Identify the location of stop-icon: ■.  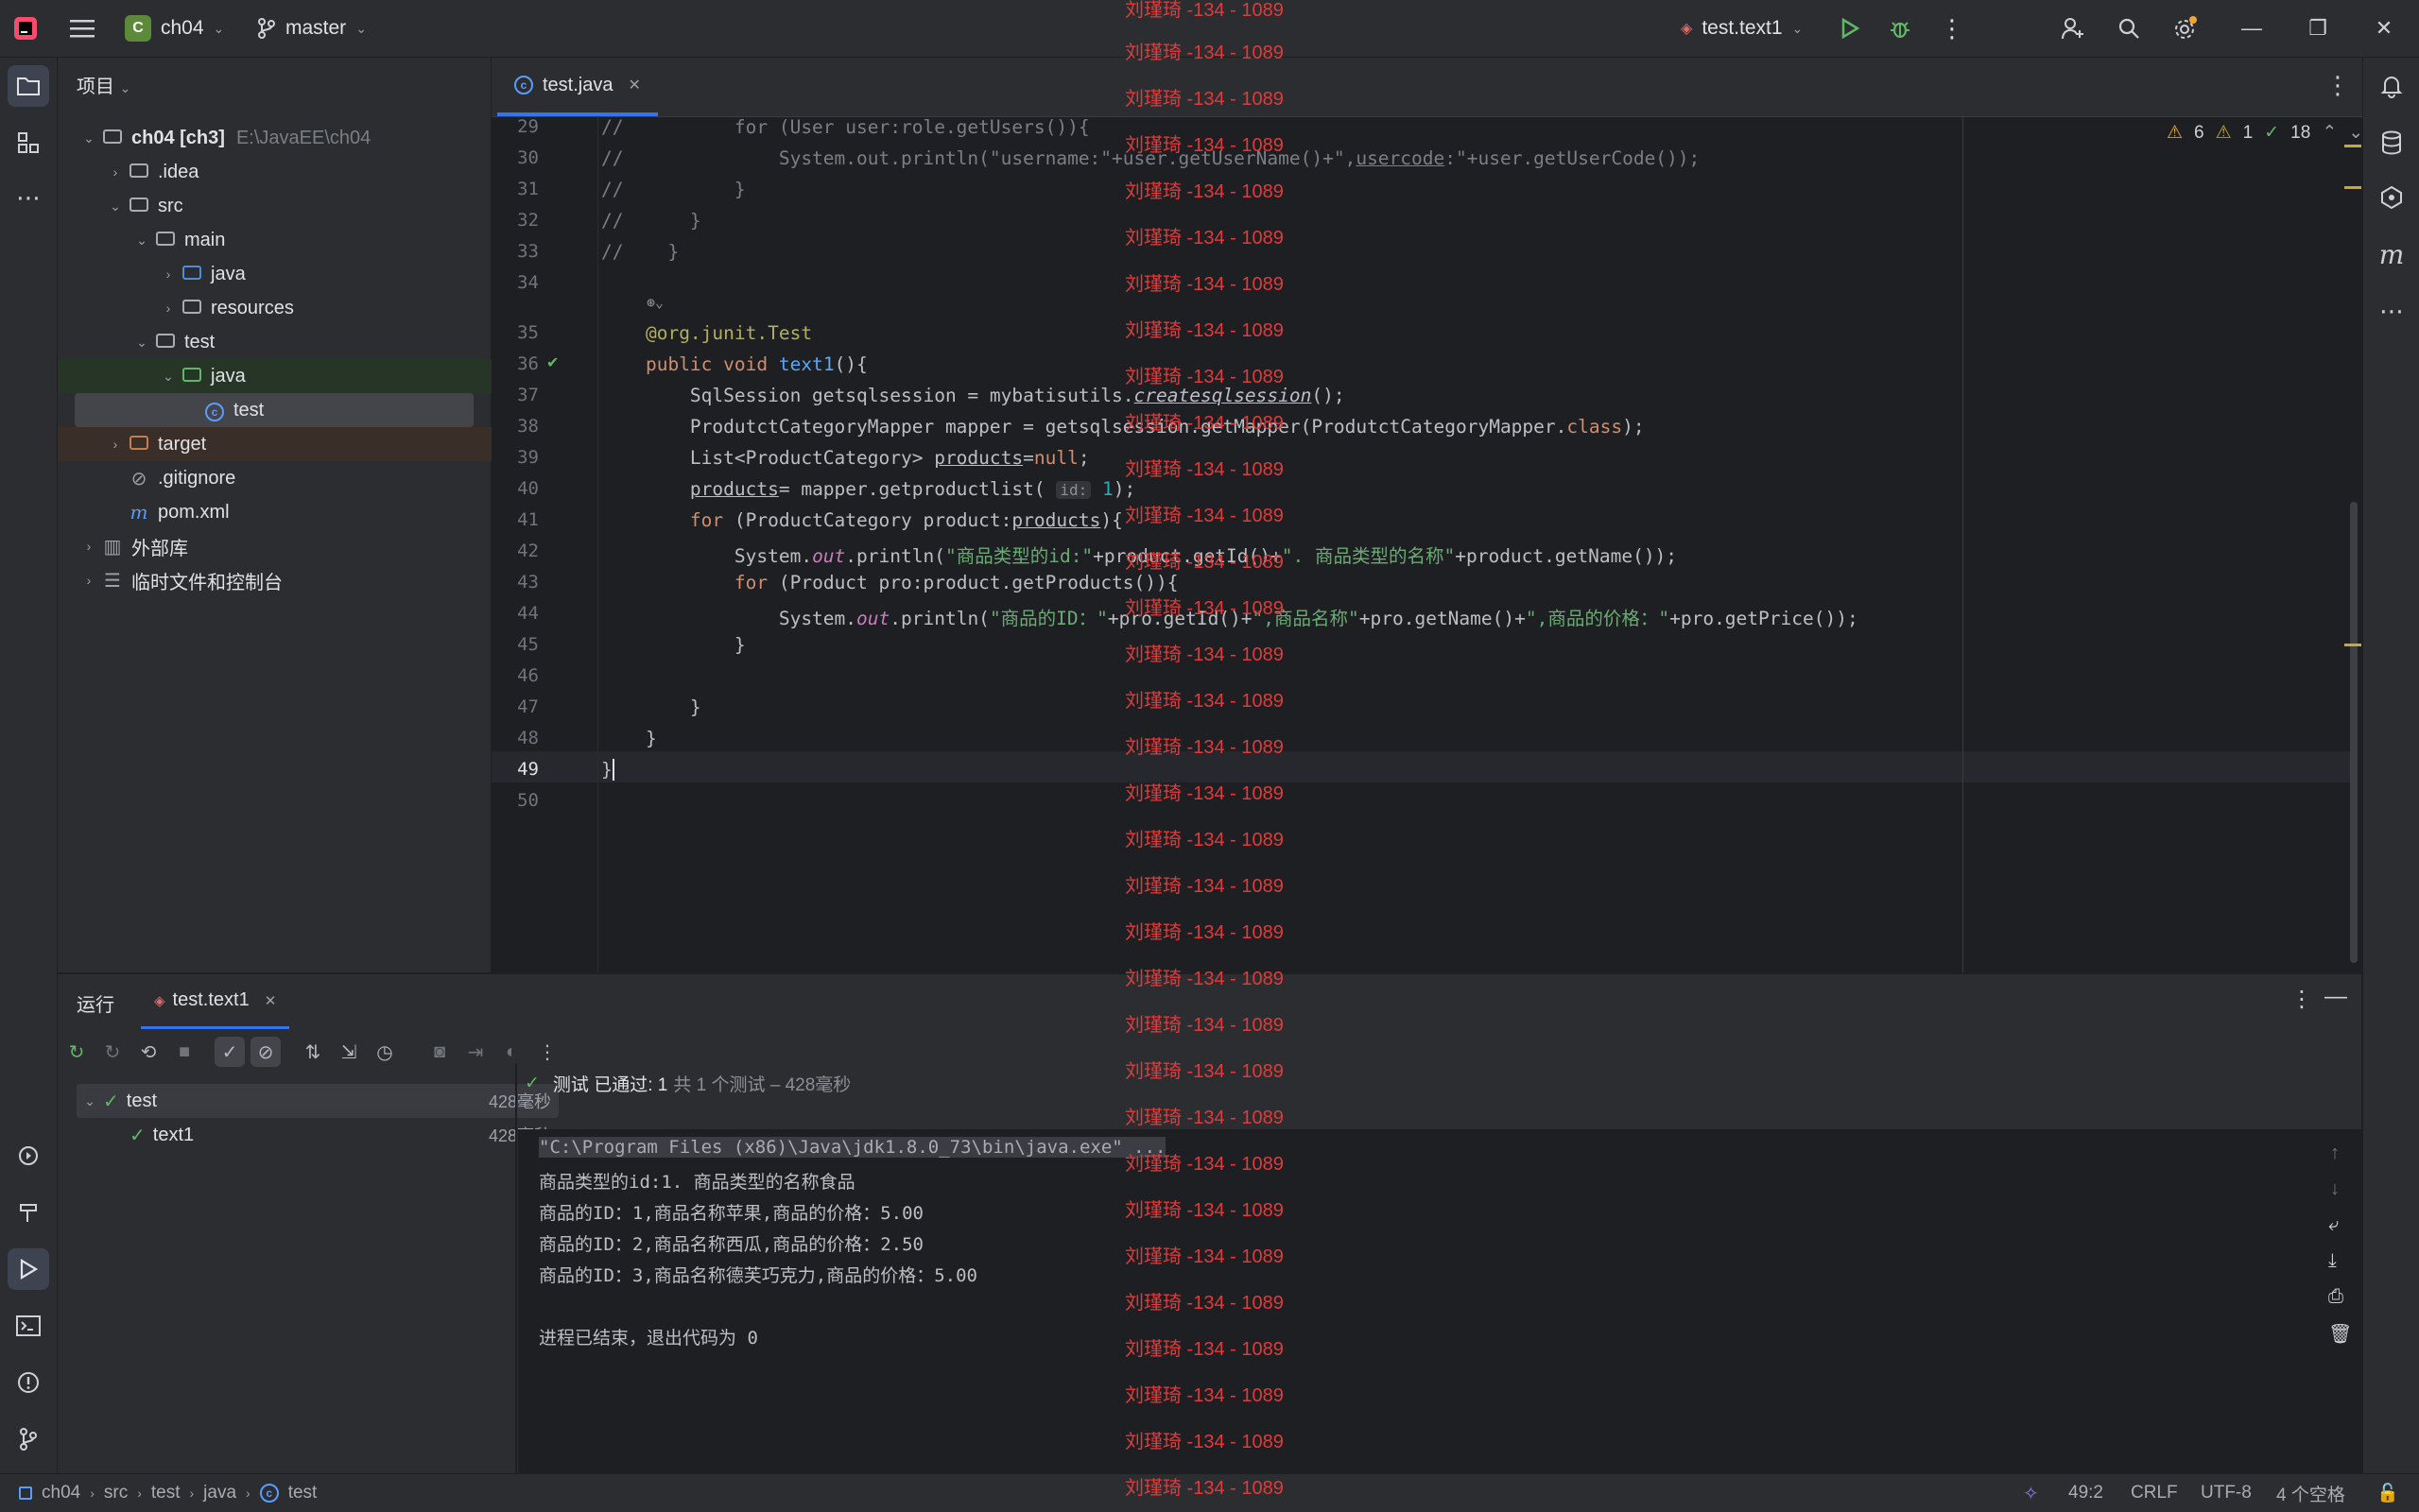
(184, 1052).